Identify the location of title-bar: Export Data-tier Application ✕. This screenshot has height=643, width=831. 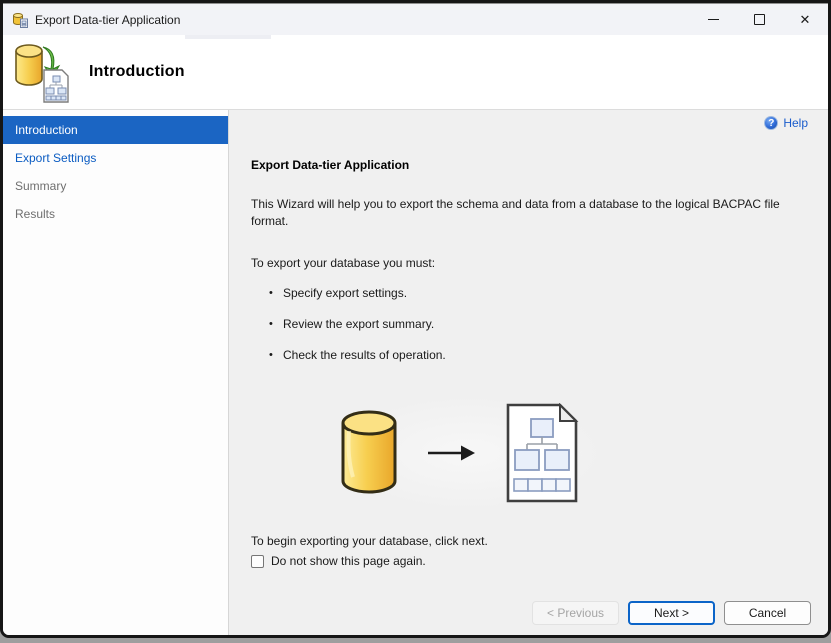
(415, 21).